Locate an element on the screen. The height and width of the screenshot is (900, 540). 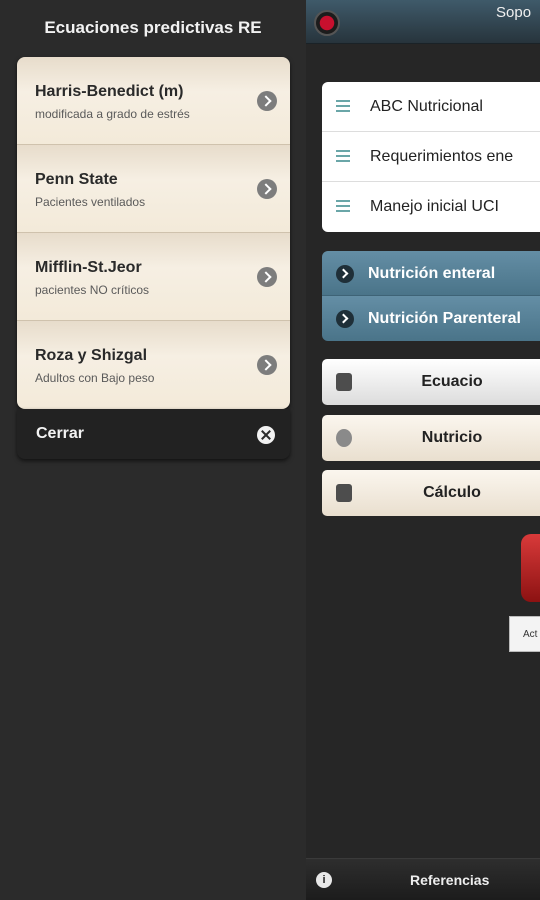
act-box: Act is located at coordinates (524, 634).